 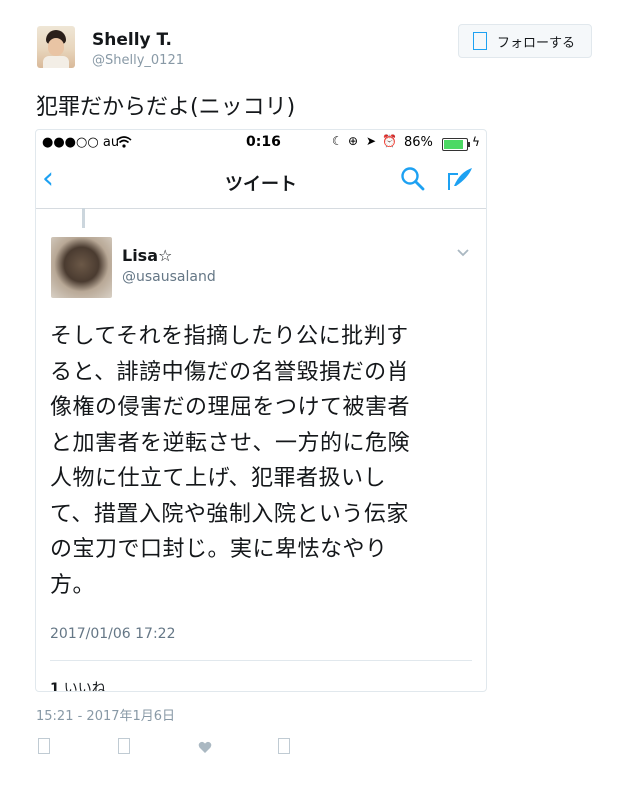 What do you see at coordinates (480, 41) in the screenshot?
I see `follow-icon` at bounding box center [480, 41].